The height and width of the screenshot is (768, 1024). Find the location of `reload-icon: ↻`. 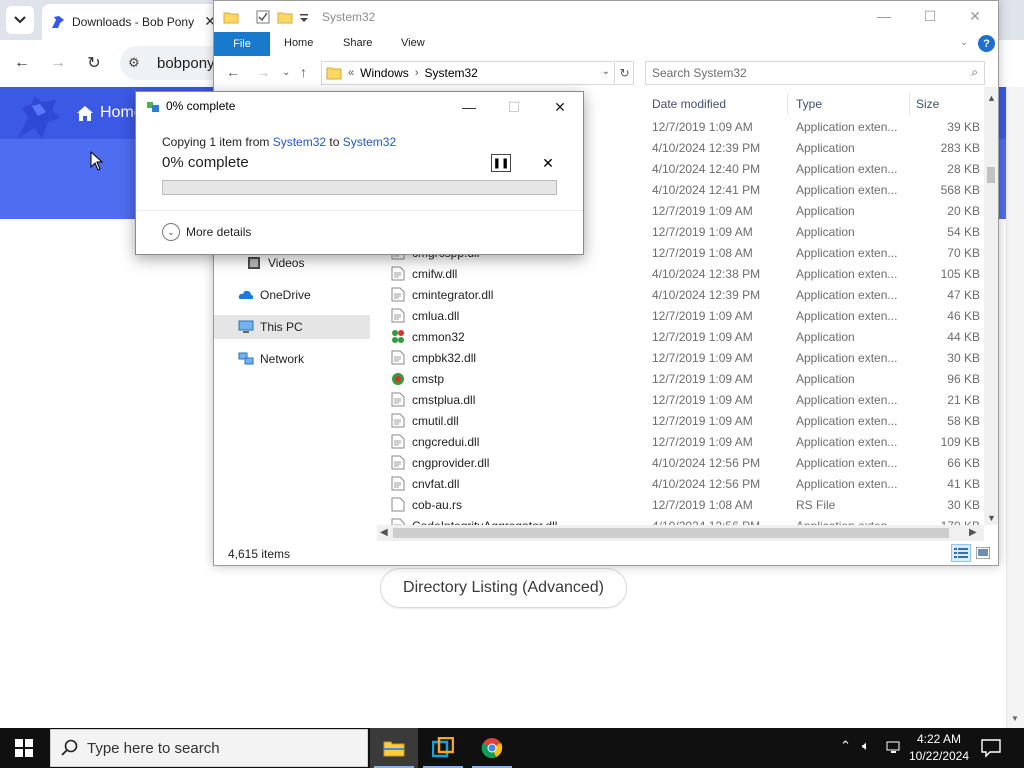

reload-icon: ↻ is located at coordinates (94, 63).